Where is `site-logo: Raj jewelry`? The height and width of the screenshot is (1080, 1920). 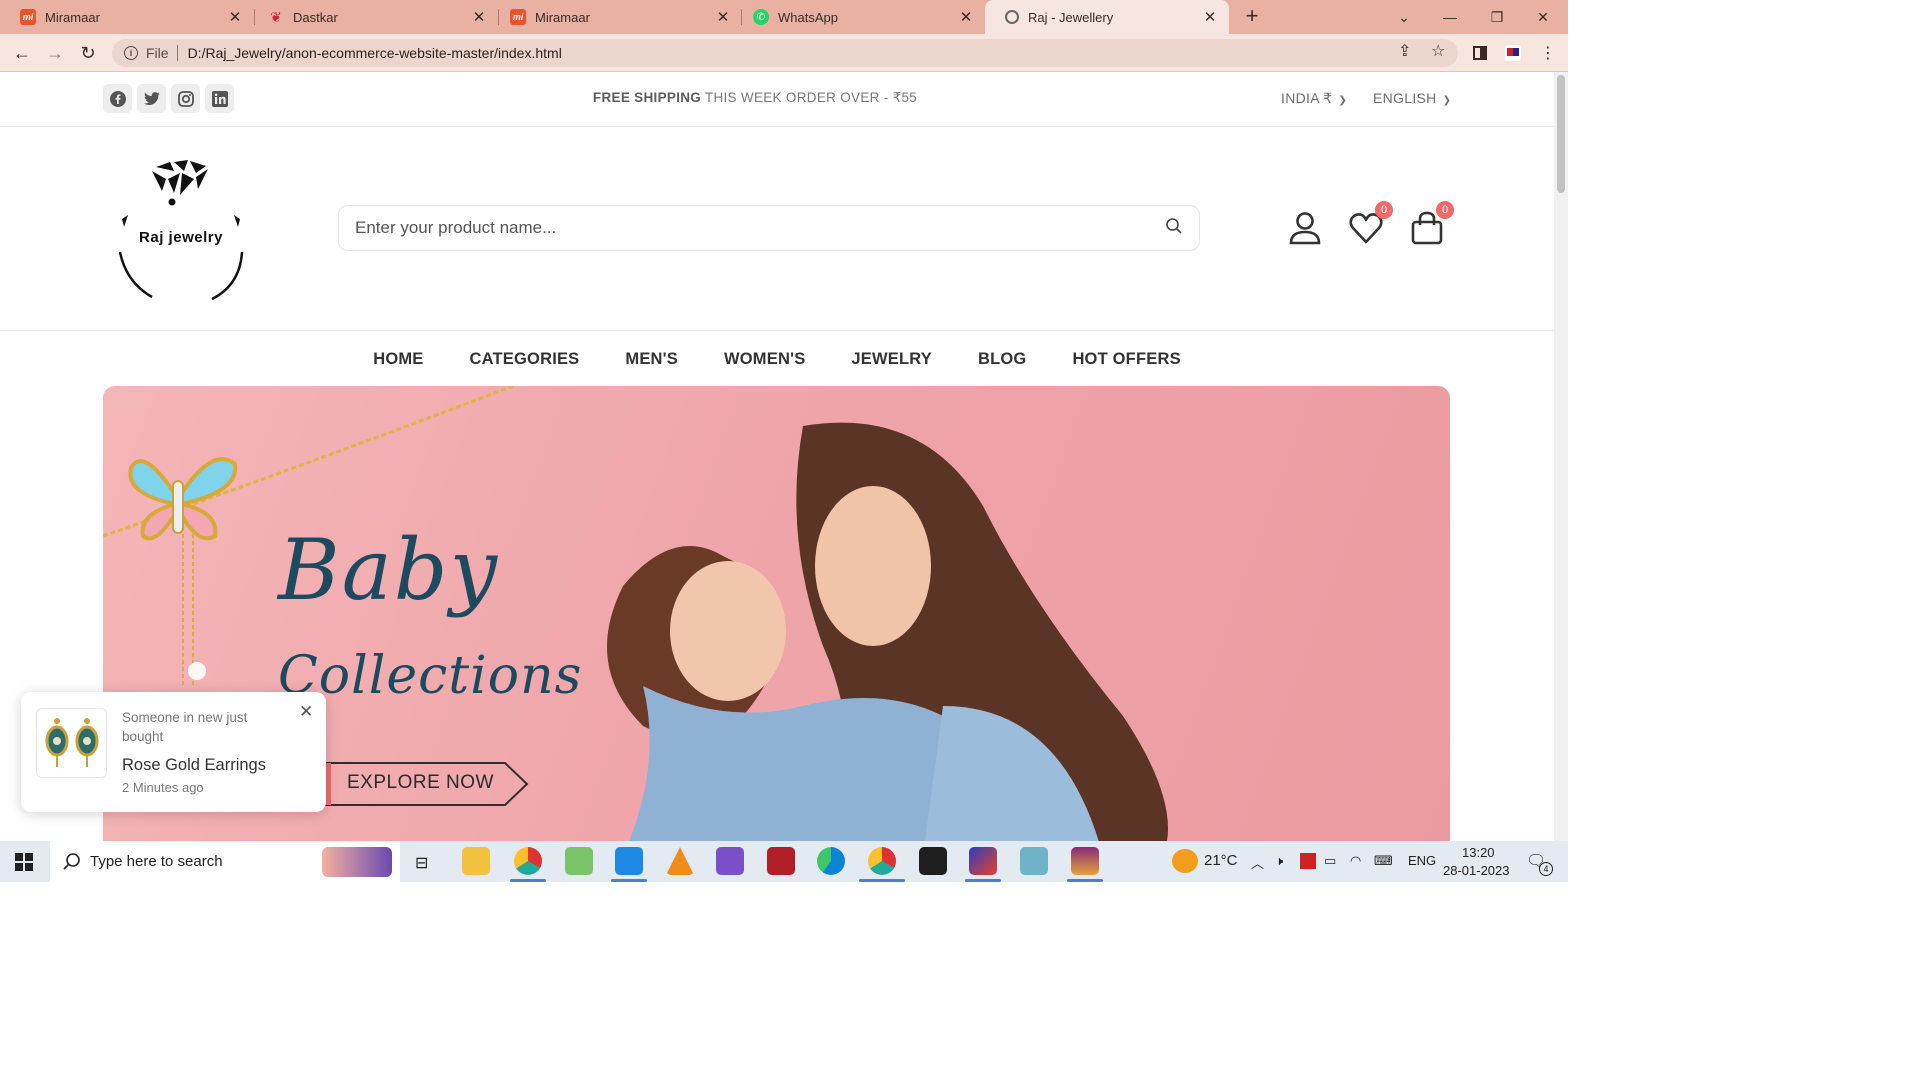 site-logo: Raj jewelry is located at coordinates (181, 229).